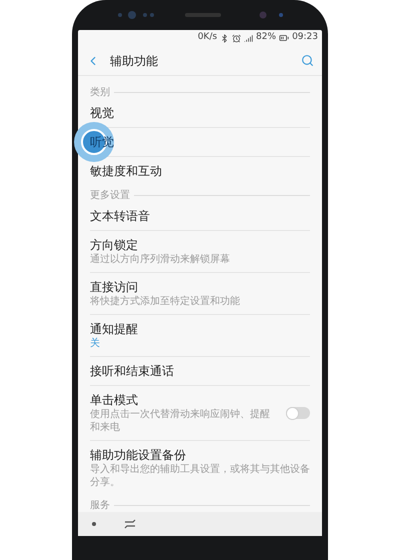 This screenshot has width=400, height=560. I want to click on bluetooth-icon, so click(225, 38).